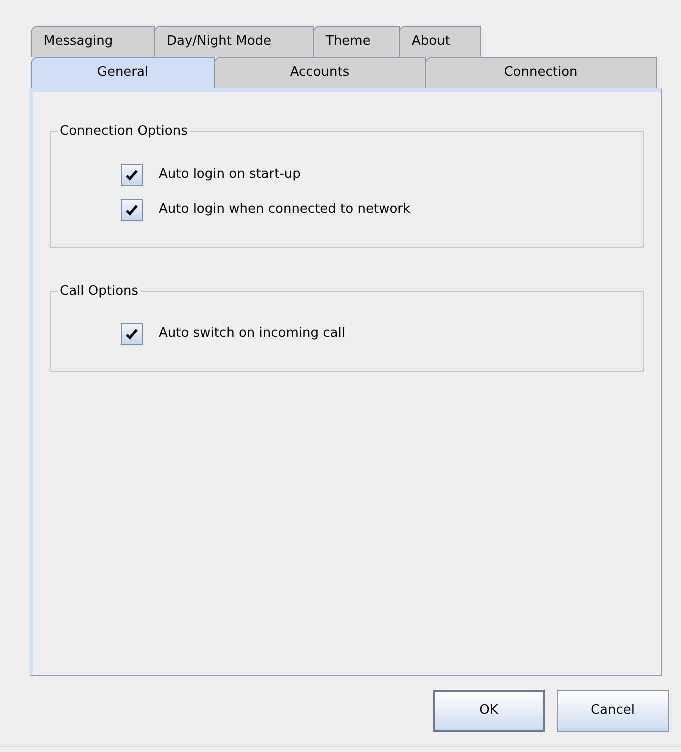 The height and width of the screenshot is (752, 681). I want to click on dialog-button: Cancel, so click(613, 711).